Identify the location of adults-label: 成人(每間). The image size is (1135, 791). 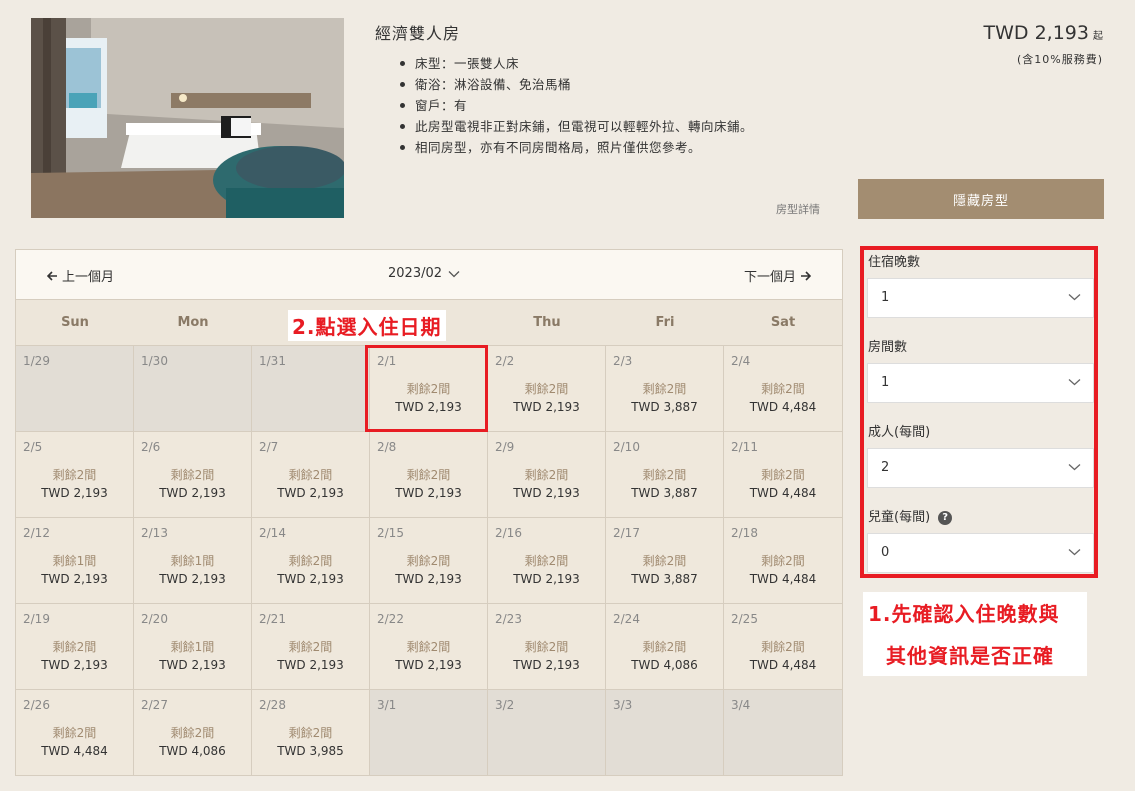
(899, 432).